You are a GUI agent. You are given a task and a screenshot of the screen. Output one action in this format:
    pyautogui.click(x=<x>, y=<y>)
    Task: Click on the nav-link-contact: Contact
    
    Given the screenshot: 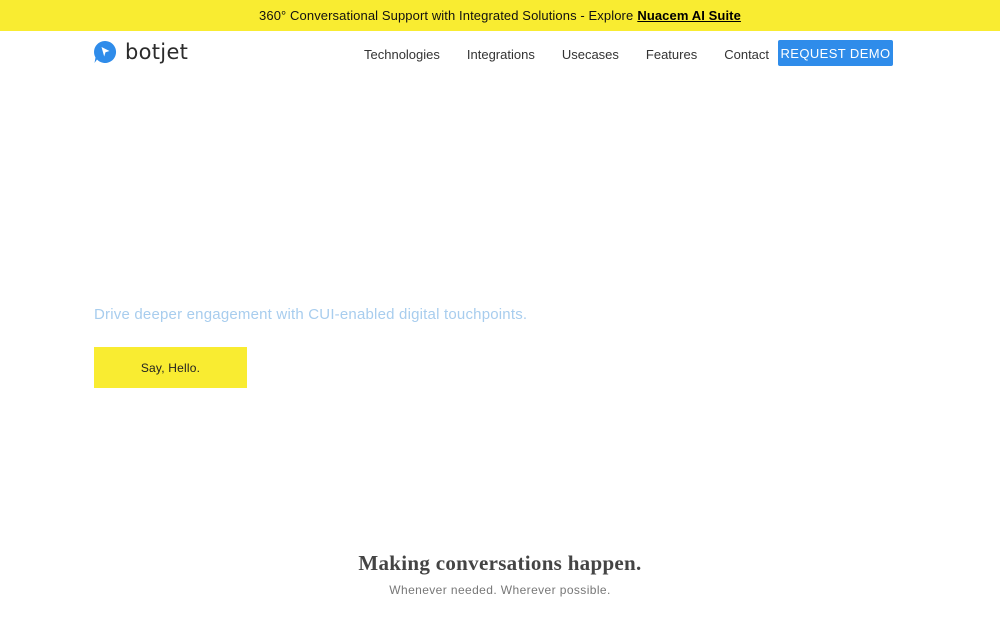 What is the action you would take?
    pyautogui.click(x=746, y=54)
    